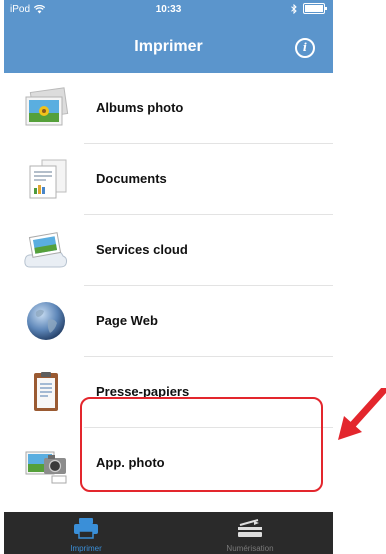  Describe the element at coordinates (127, 320) in the screenshot. I see `list-item-label: Page Web` at that location.